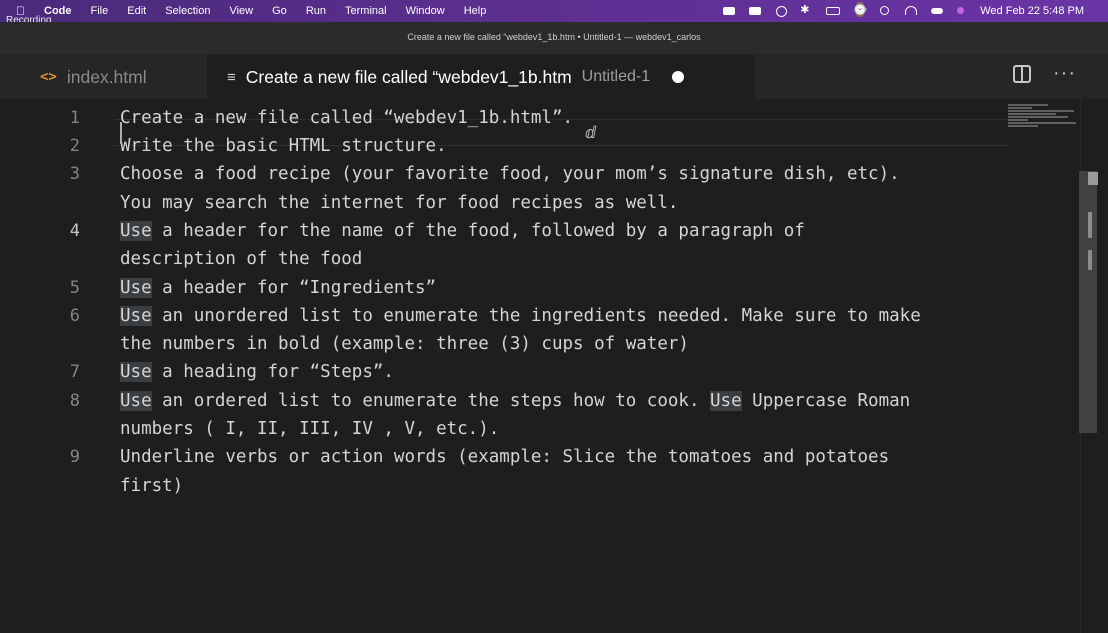 The width and height of the screenshot is (1108, 633). What do you see at coordinates (755, 11) in the screenshot?
I see `display-icon` at bounding box center [755, 11].